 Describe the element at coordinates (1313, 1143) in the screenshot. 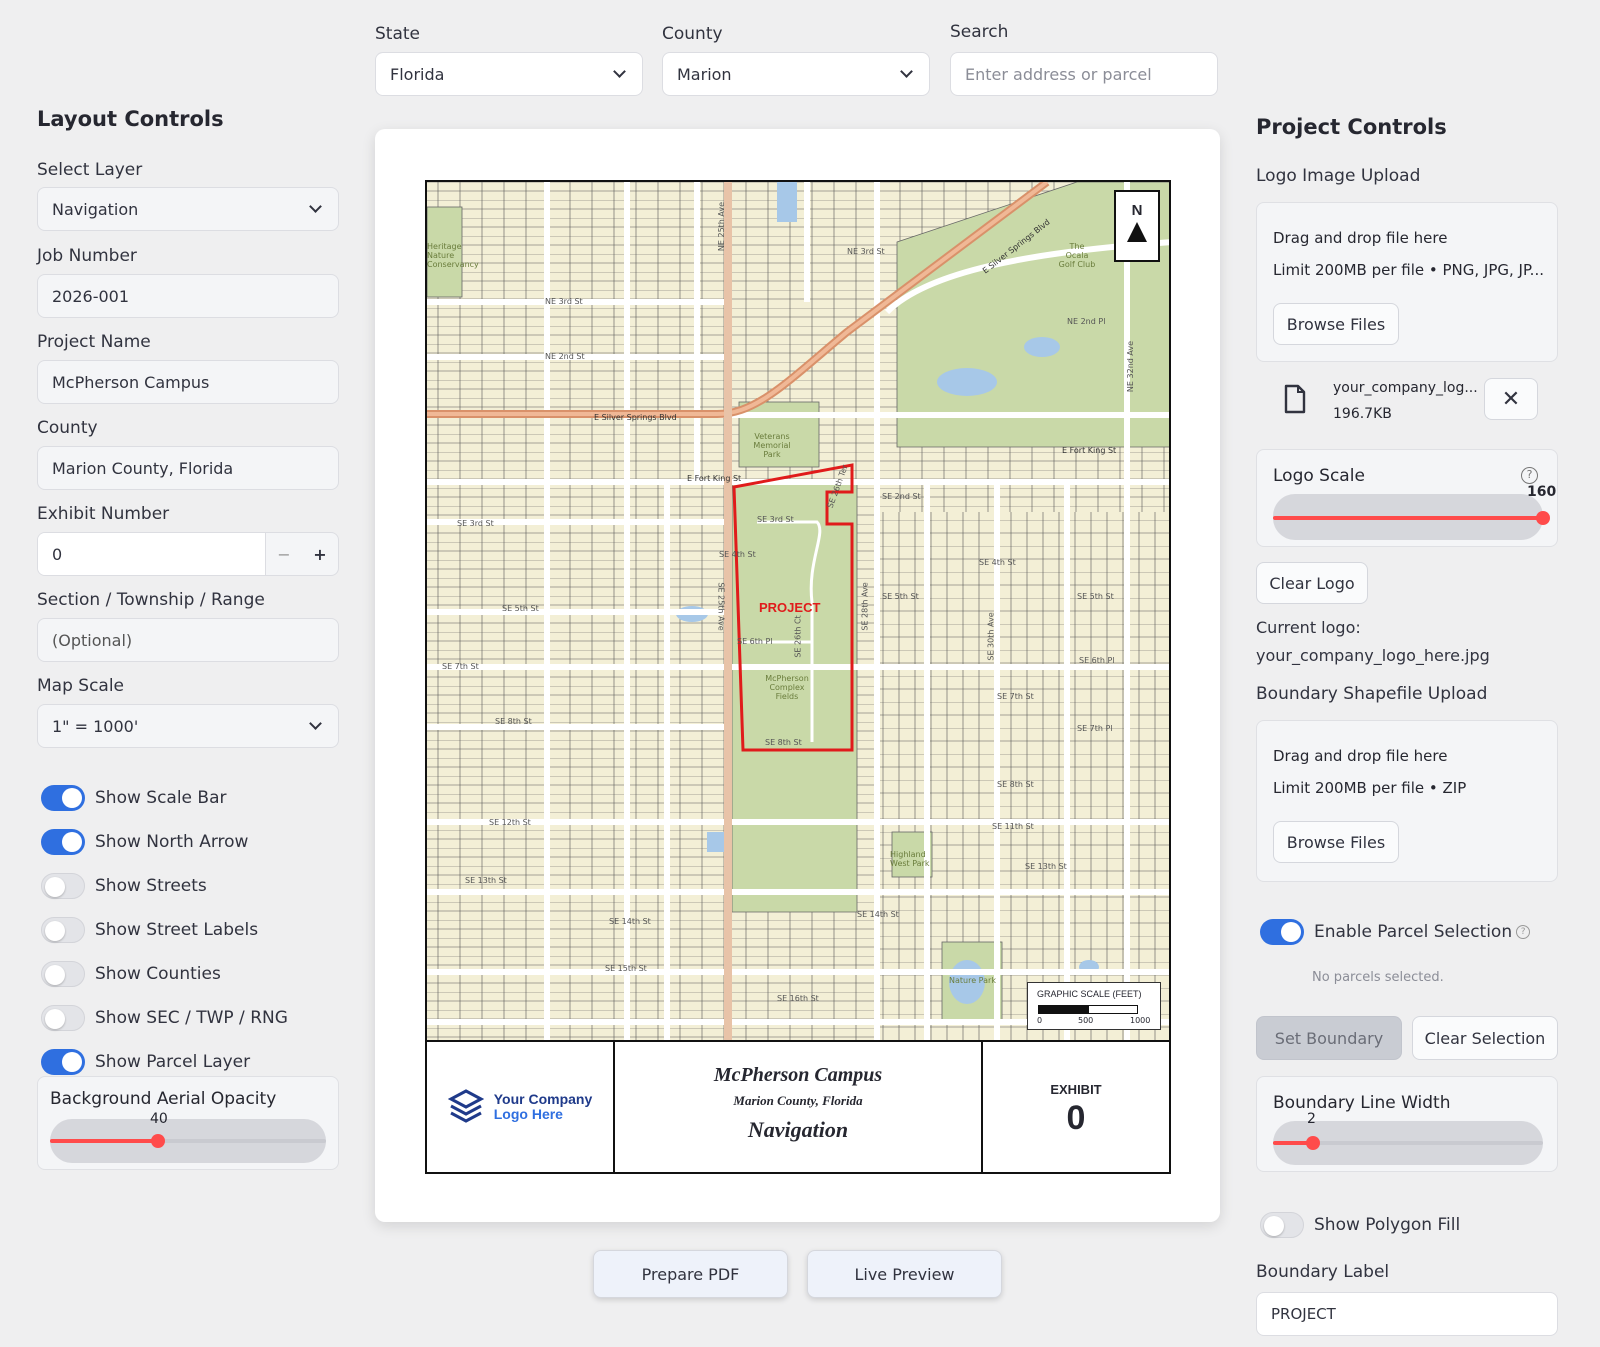

I see `line-width-slider-thumb` at that location.